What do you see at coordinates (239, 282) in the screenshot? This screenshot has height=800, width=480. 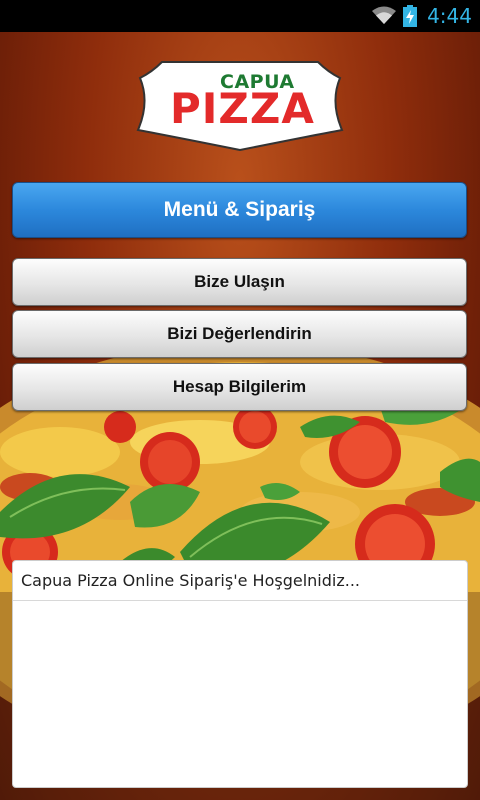 I see `contact-us-button: Bize Ulaşın` at bounding box center [239, 282].